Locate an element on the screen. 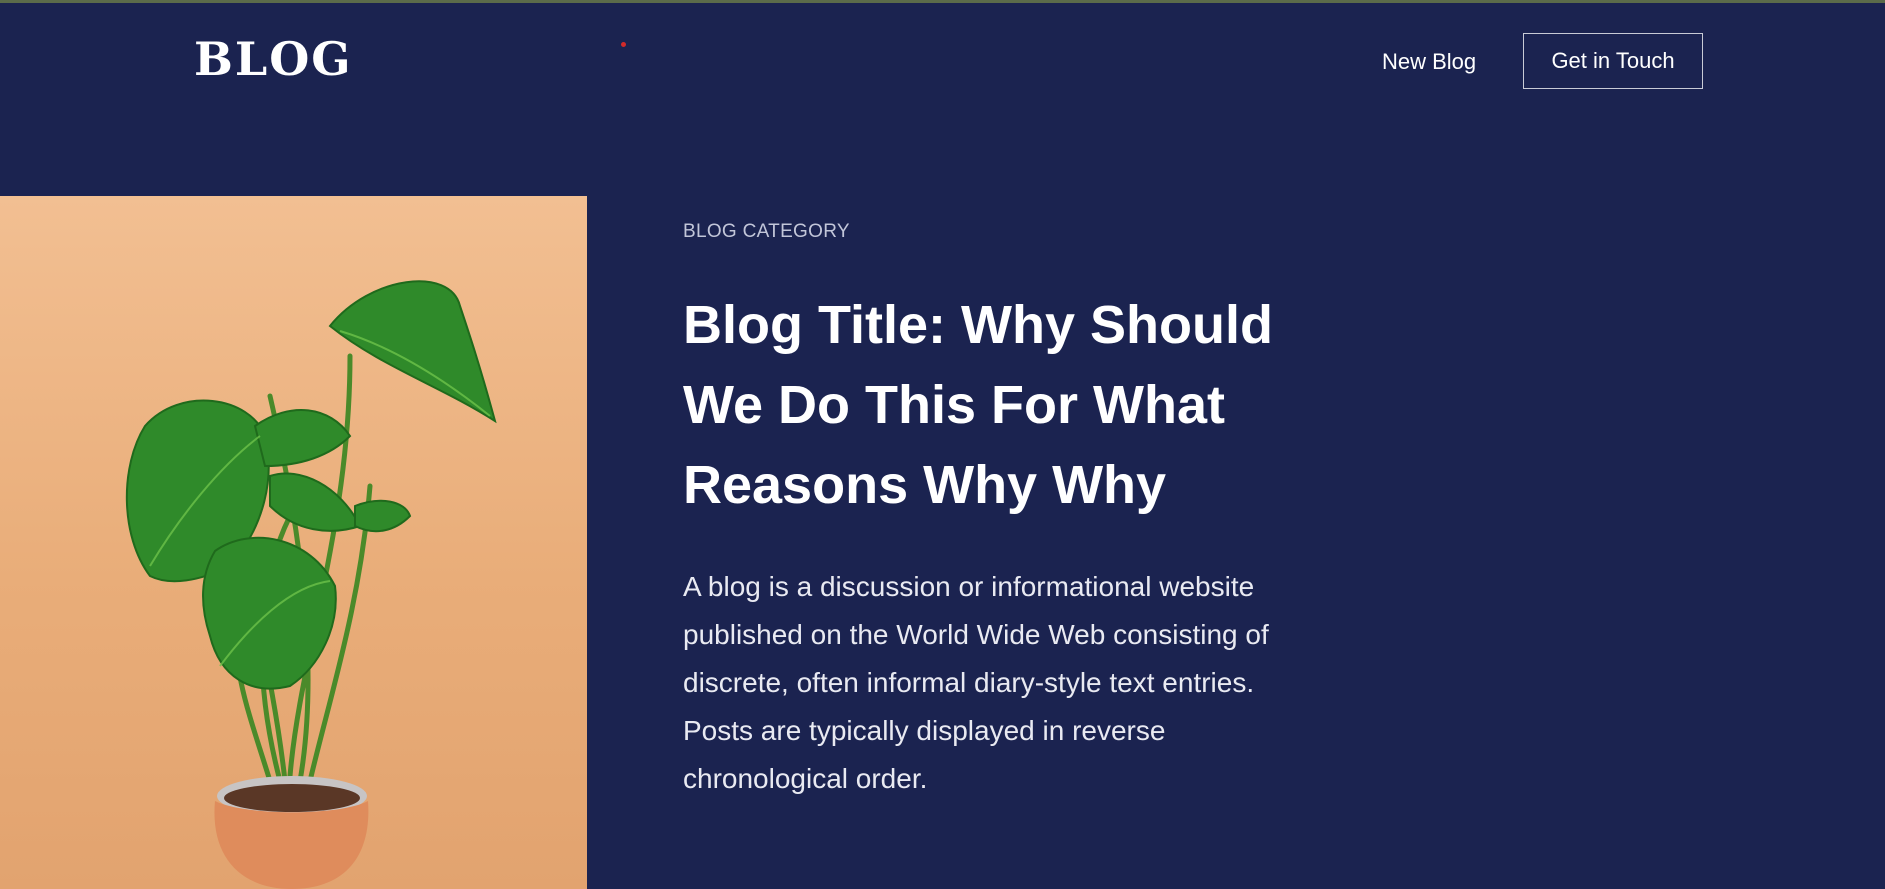  red-dot-marker is located at coordinates (623, 44).